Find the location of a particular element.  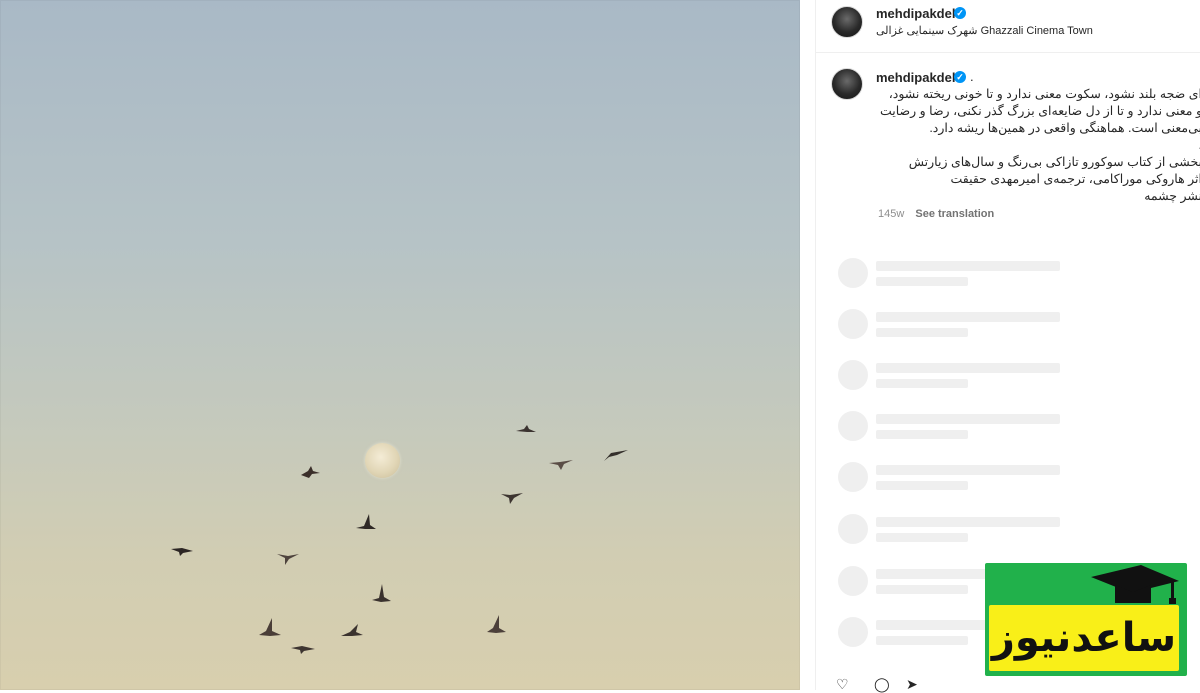

post-time: 145w is located at coordinates (891, 214).